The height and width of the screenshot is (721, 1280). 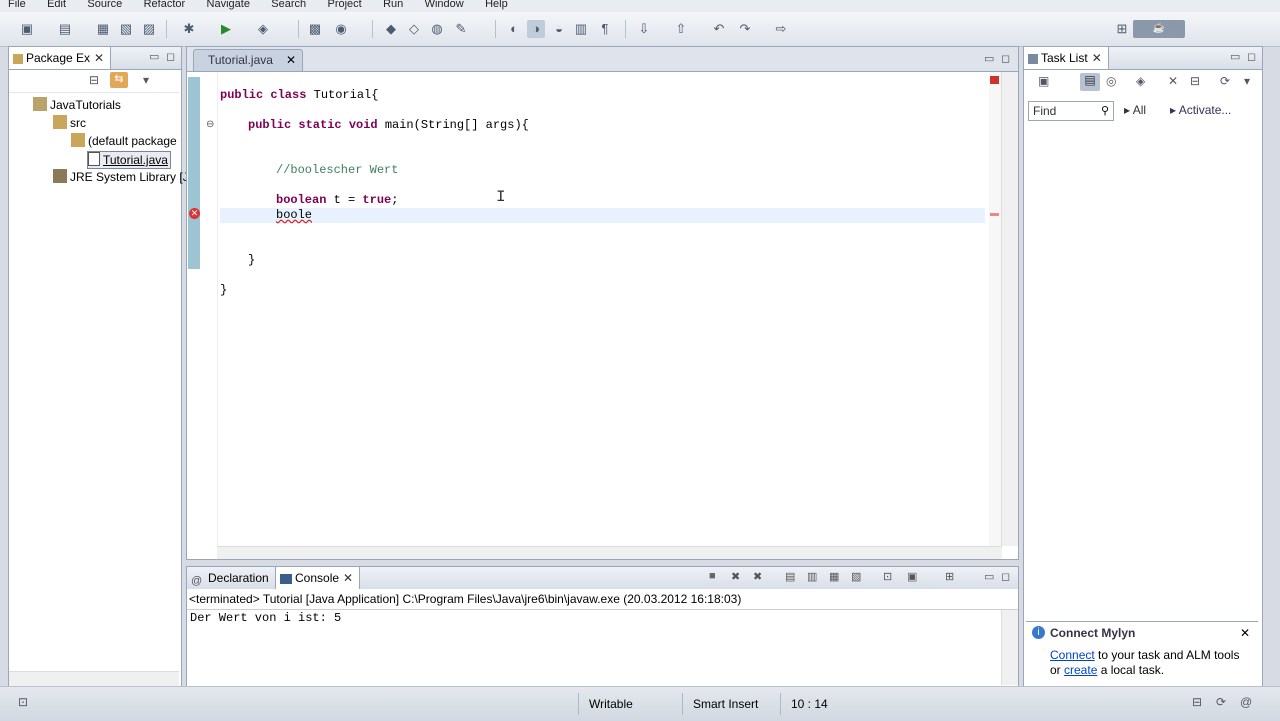 I want to click on open-folder-icon: ◇, so click(x=414, y=29).